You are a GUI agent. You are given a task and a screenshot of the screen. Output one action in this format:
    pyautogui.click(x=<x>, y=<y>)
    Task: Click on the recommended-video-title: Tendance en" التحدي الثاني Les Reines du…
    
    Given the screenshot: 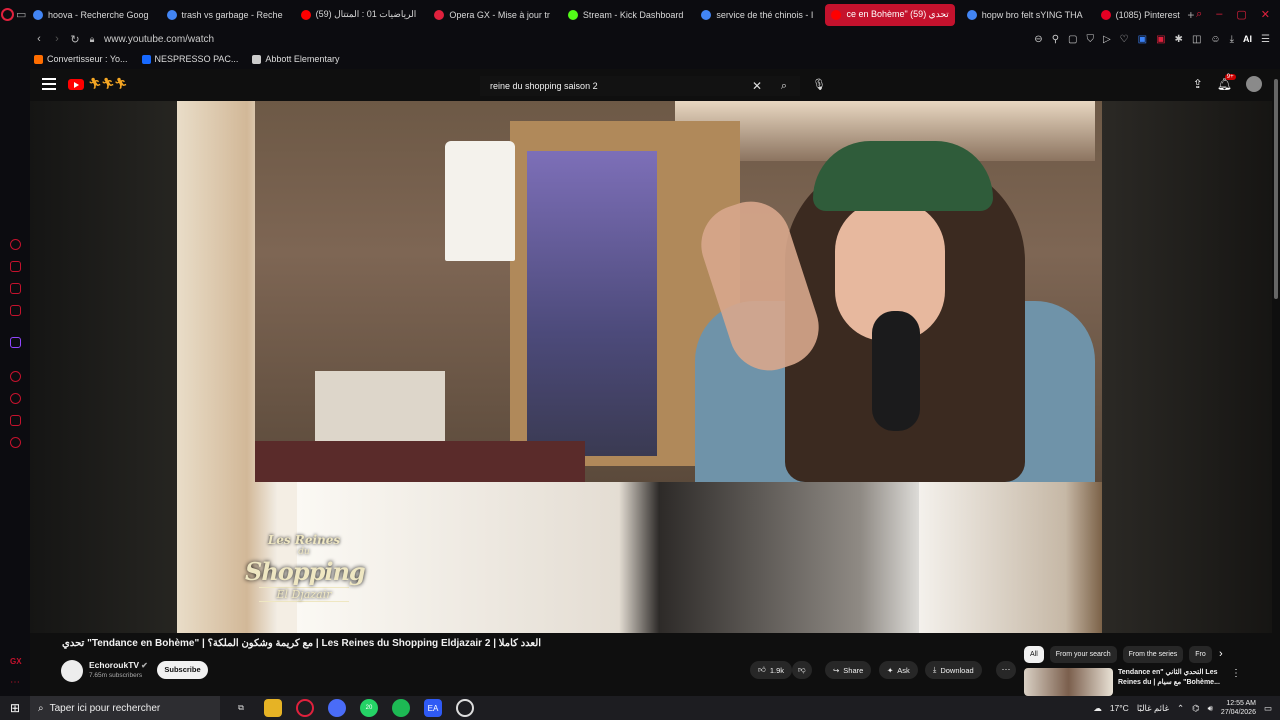 What is the action you would take?
    pyautogui.click(x=1173, y=678)
    